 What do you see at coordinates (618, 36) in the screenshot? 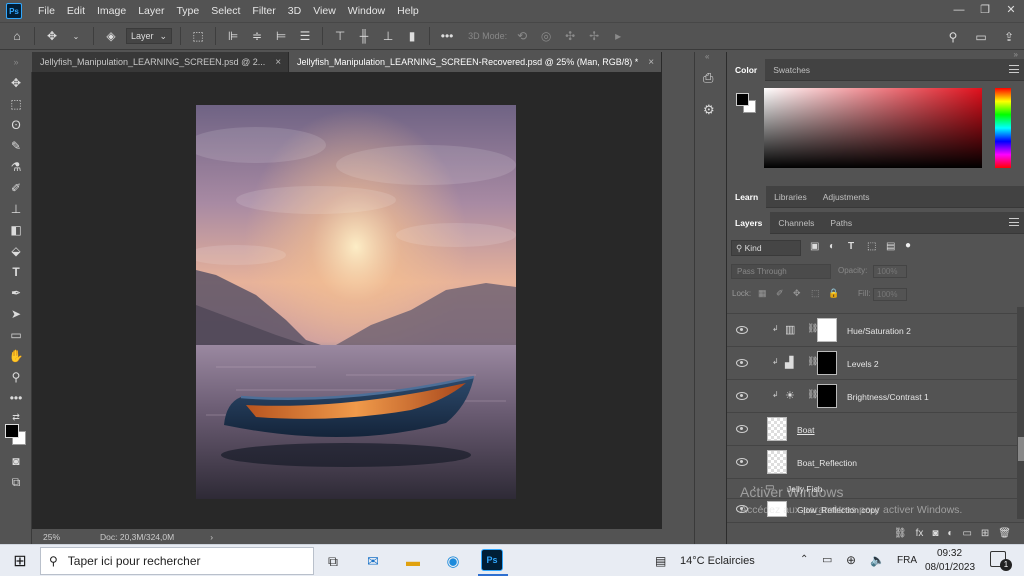
I see `video-3d-icon: ▸` at bounding box center [618, 36].